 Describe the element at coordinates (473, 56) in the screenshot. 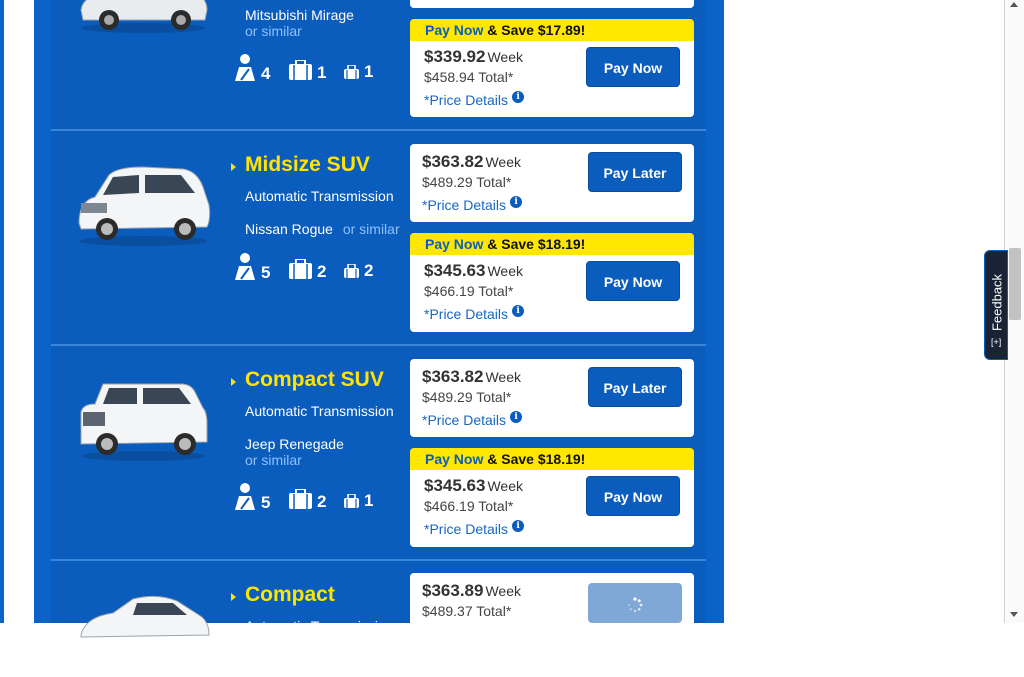

I see `weekly-price: $339.92 Week` at that location.